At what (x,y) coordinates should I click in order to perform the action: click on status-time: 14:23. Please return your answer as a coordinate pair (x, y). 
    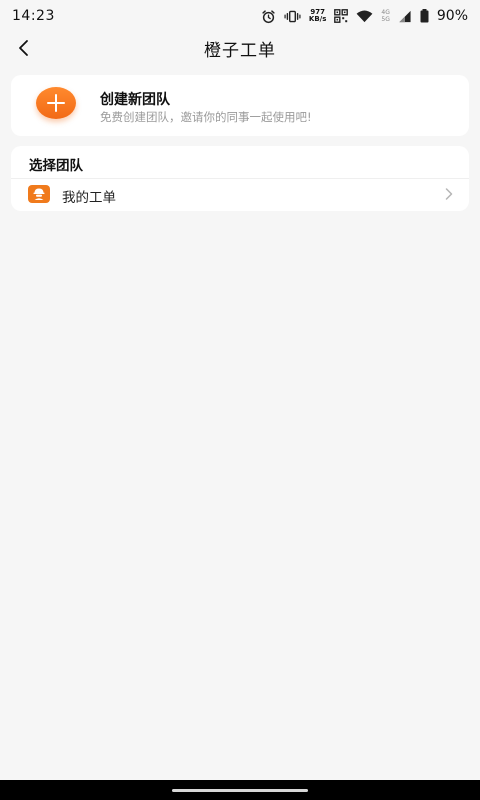
    Looking at the image, I should click on (33, 16).